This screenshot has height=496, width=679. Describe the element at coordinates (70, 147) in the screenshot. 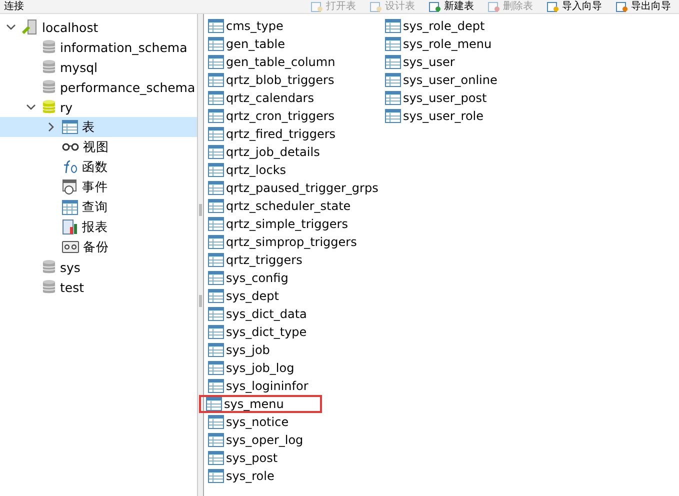

I see `glasses-icon` at that location.